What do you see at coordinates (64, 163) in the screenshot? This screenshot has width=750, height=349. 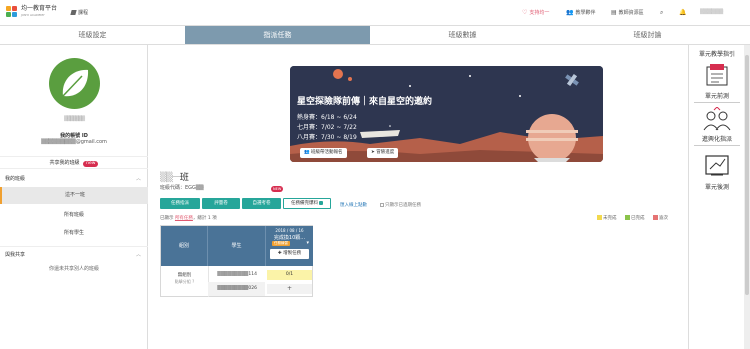 I see `share-classes-label: 共享我的班級` at bounding box center [64, 163].